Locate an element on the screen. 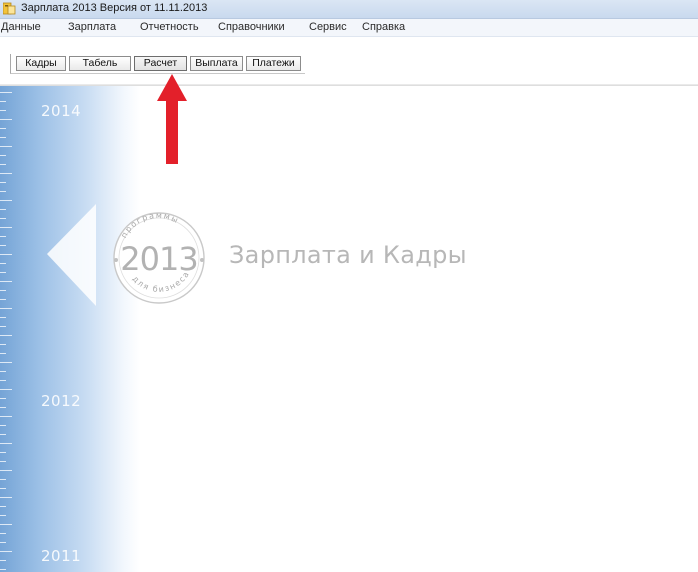 The image size is (698, 572). app-icon is located at coordinates (9, 8).